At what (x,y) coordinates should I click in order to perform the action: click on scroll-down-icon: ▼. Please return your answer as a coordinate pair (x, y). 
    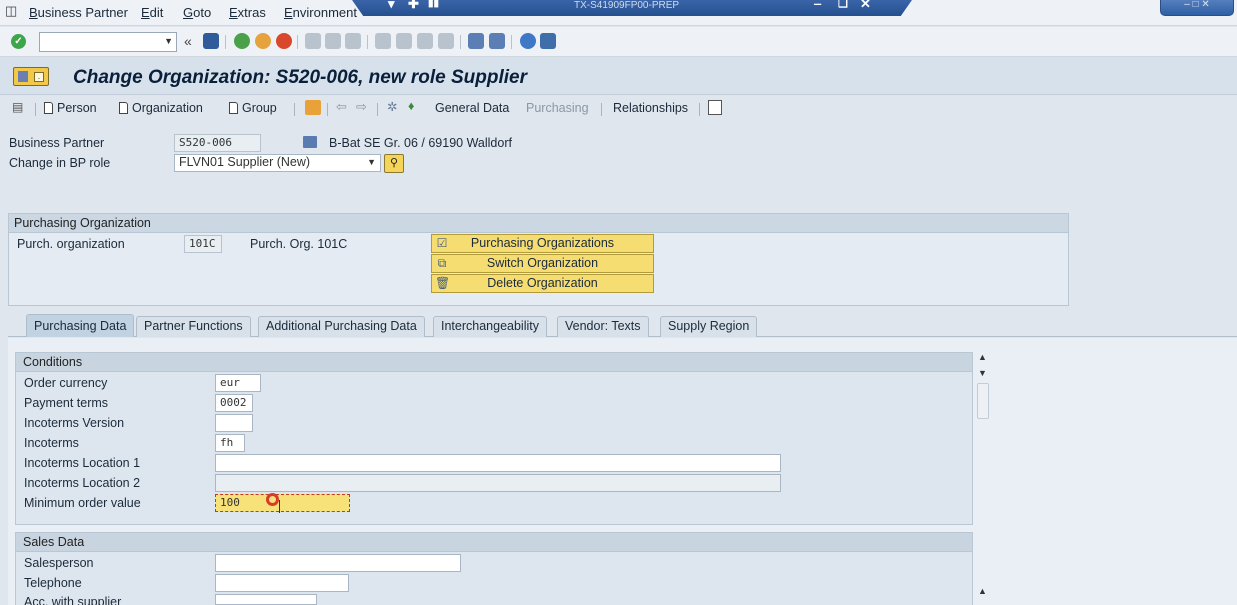
    Looking at the image, I should click on (982, 373).